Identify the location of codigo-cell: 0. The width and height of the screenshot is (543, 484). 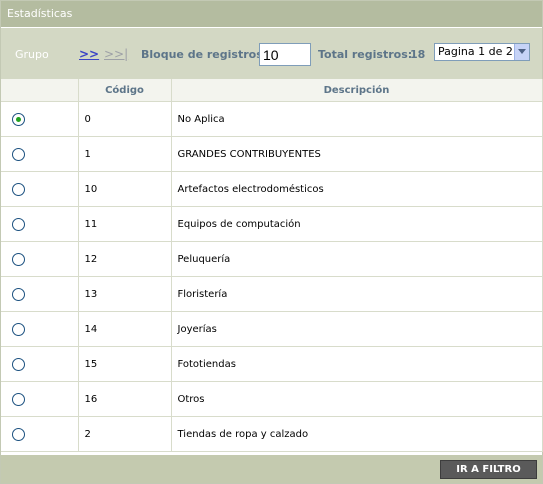
(125, 119).